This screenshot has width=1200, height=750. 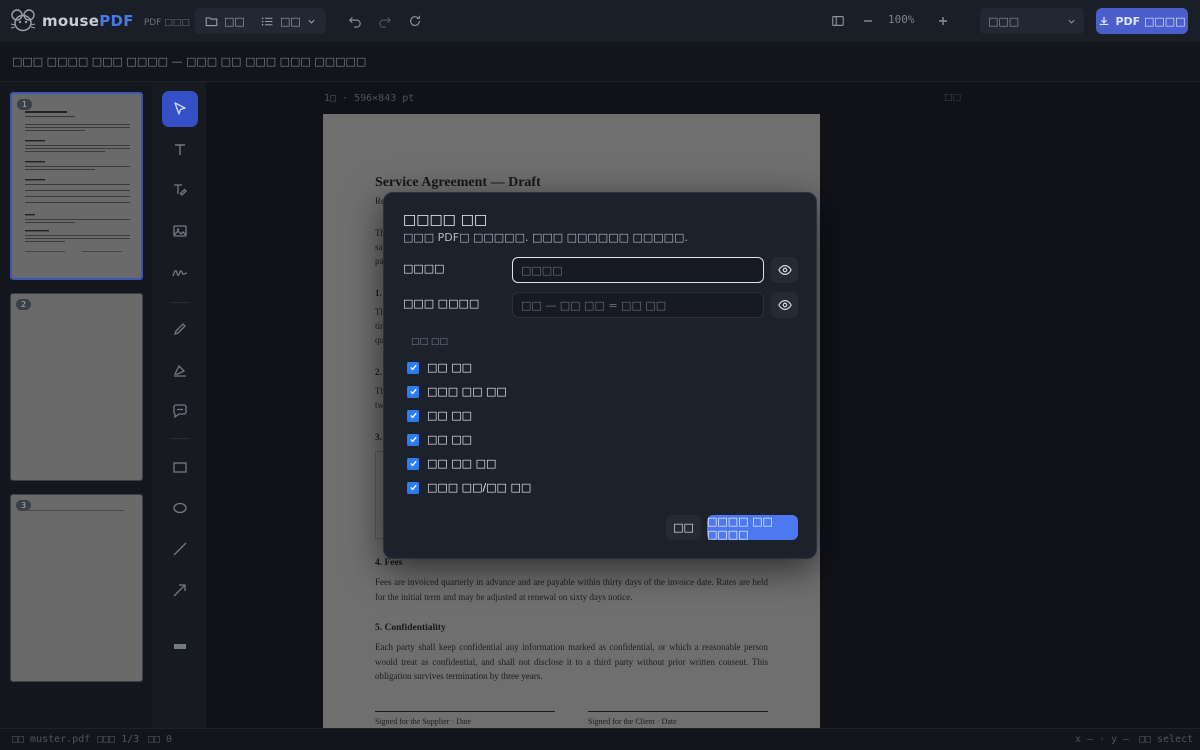 I want to click on highlighter-icon, so click(x=179, y=370).